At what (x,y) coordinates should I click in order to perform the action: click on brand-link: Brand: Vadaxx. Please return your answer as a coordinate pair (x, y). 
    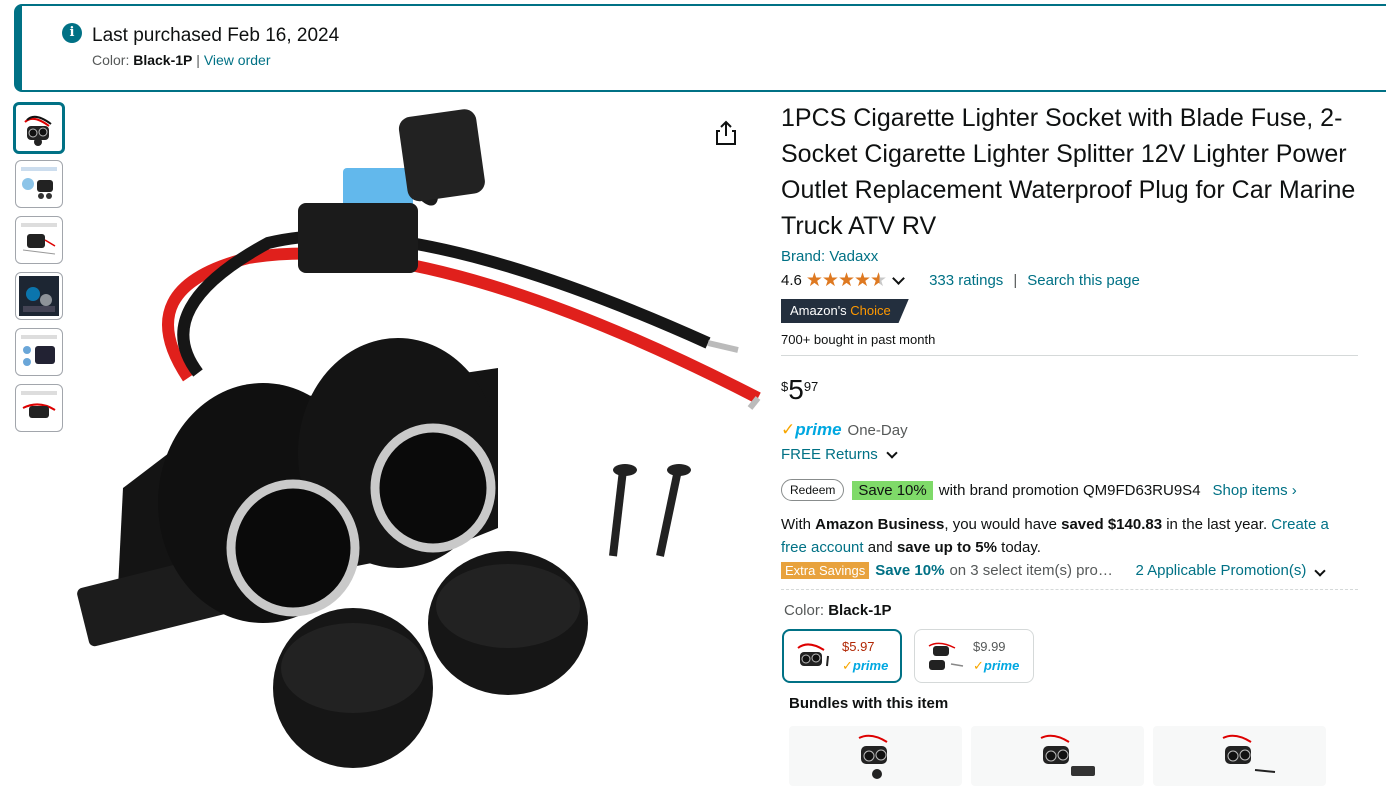
    Looking at the image, I should click on (1071, 256).